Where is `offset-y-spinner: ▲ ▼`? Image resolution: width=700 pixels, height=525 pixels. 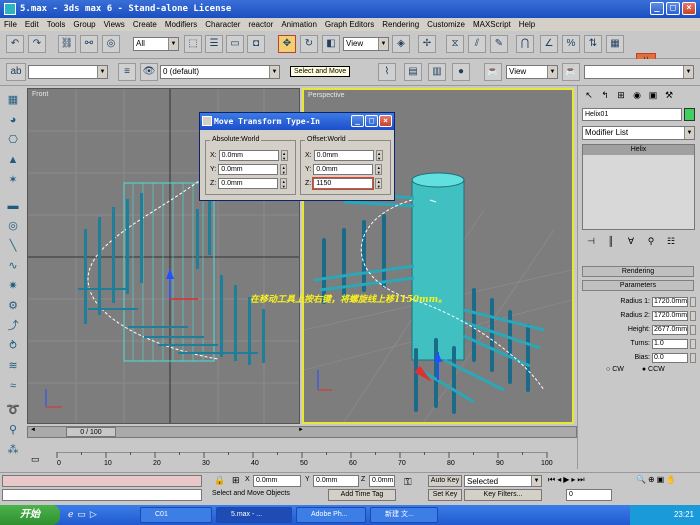
offset-y-spinner: ▲ ▼ is located at coordinates (379, 169).